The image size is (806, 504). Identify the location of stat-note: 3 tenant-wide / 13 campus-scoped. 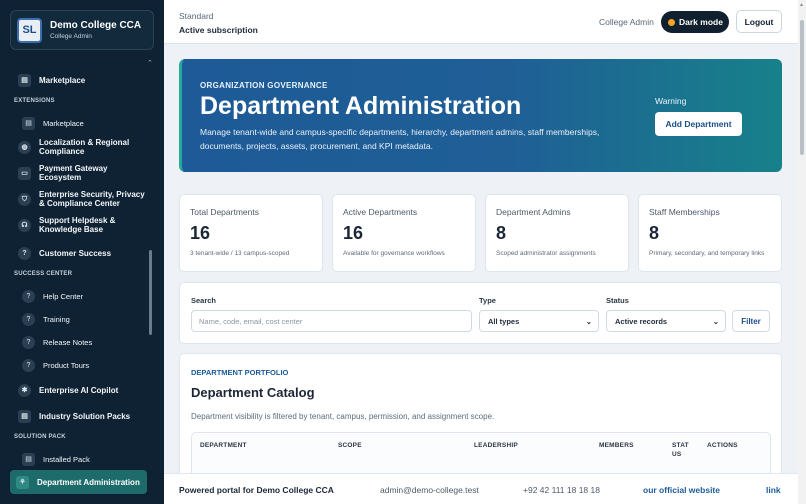
(240, 253).